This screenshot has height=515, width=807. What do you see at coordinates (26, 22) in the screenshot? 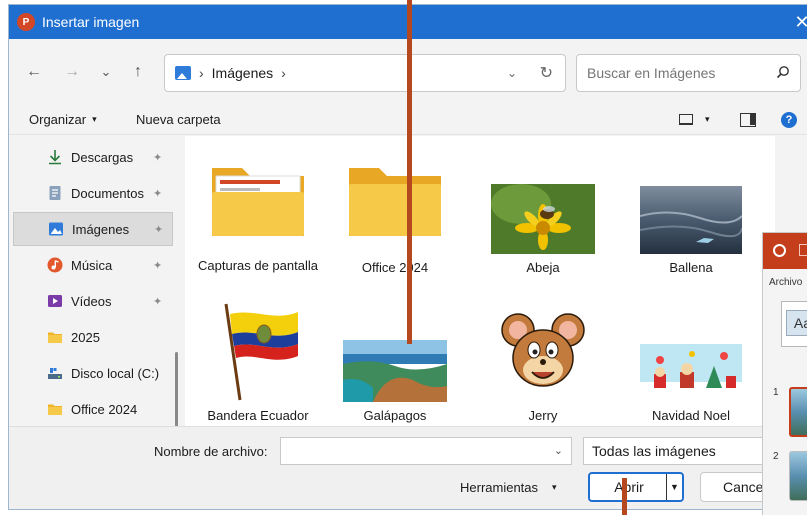
I see `powerpoint-app-icon: P` at bounding box center [26, 22].